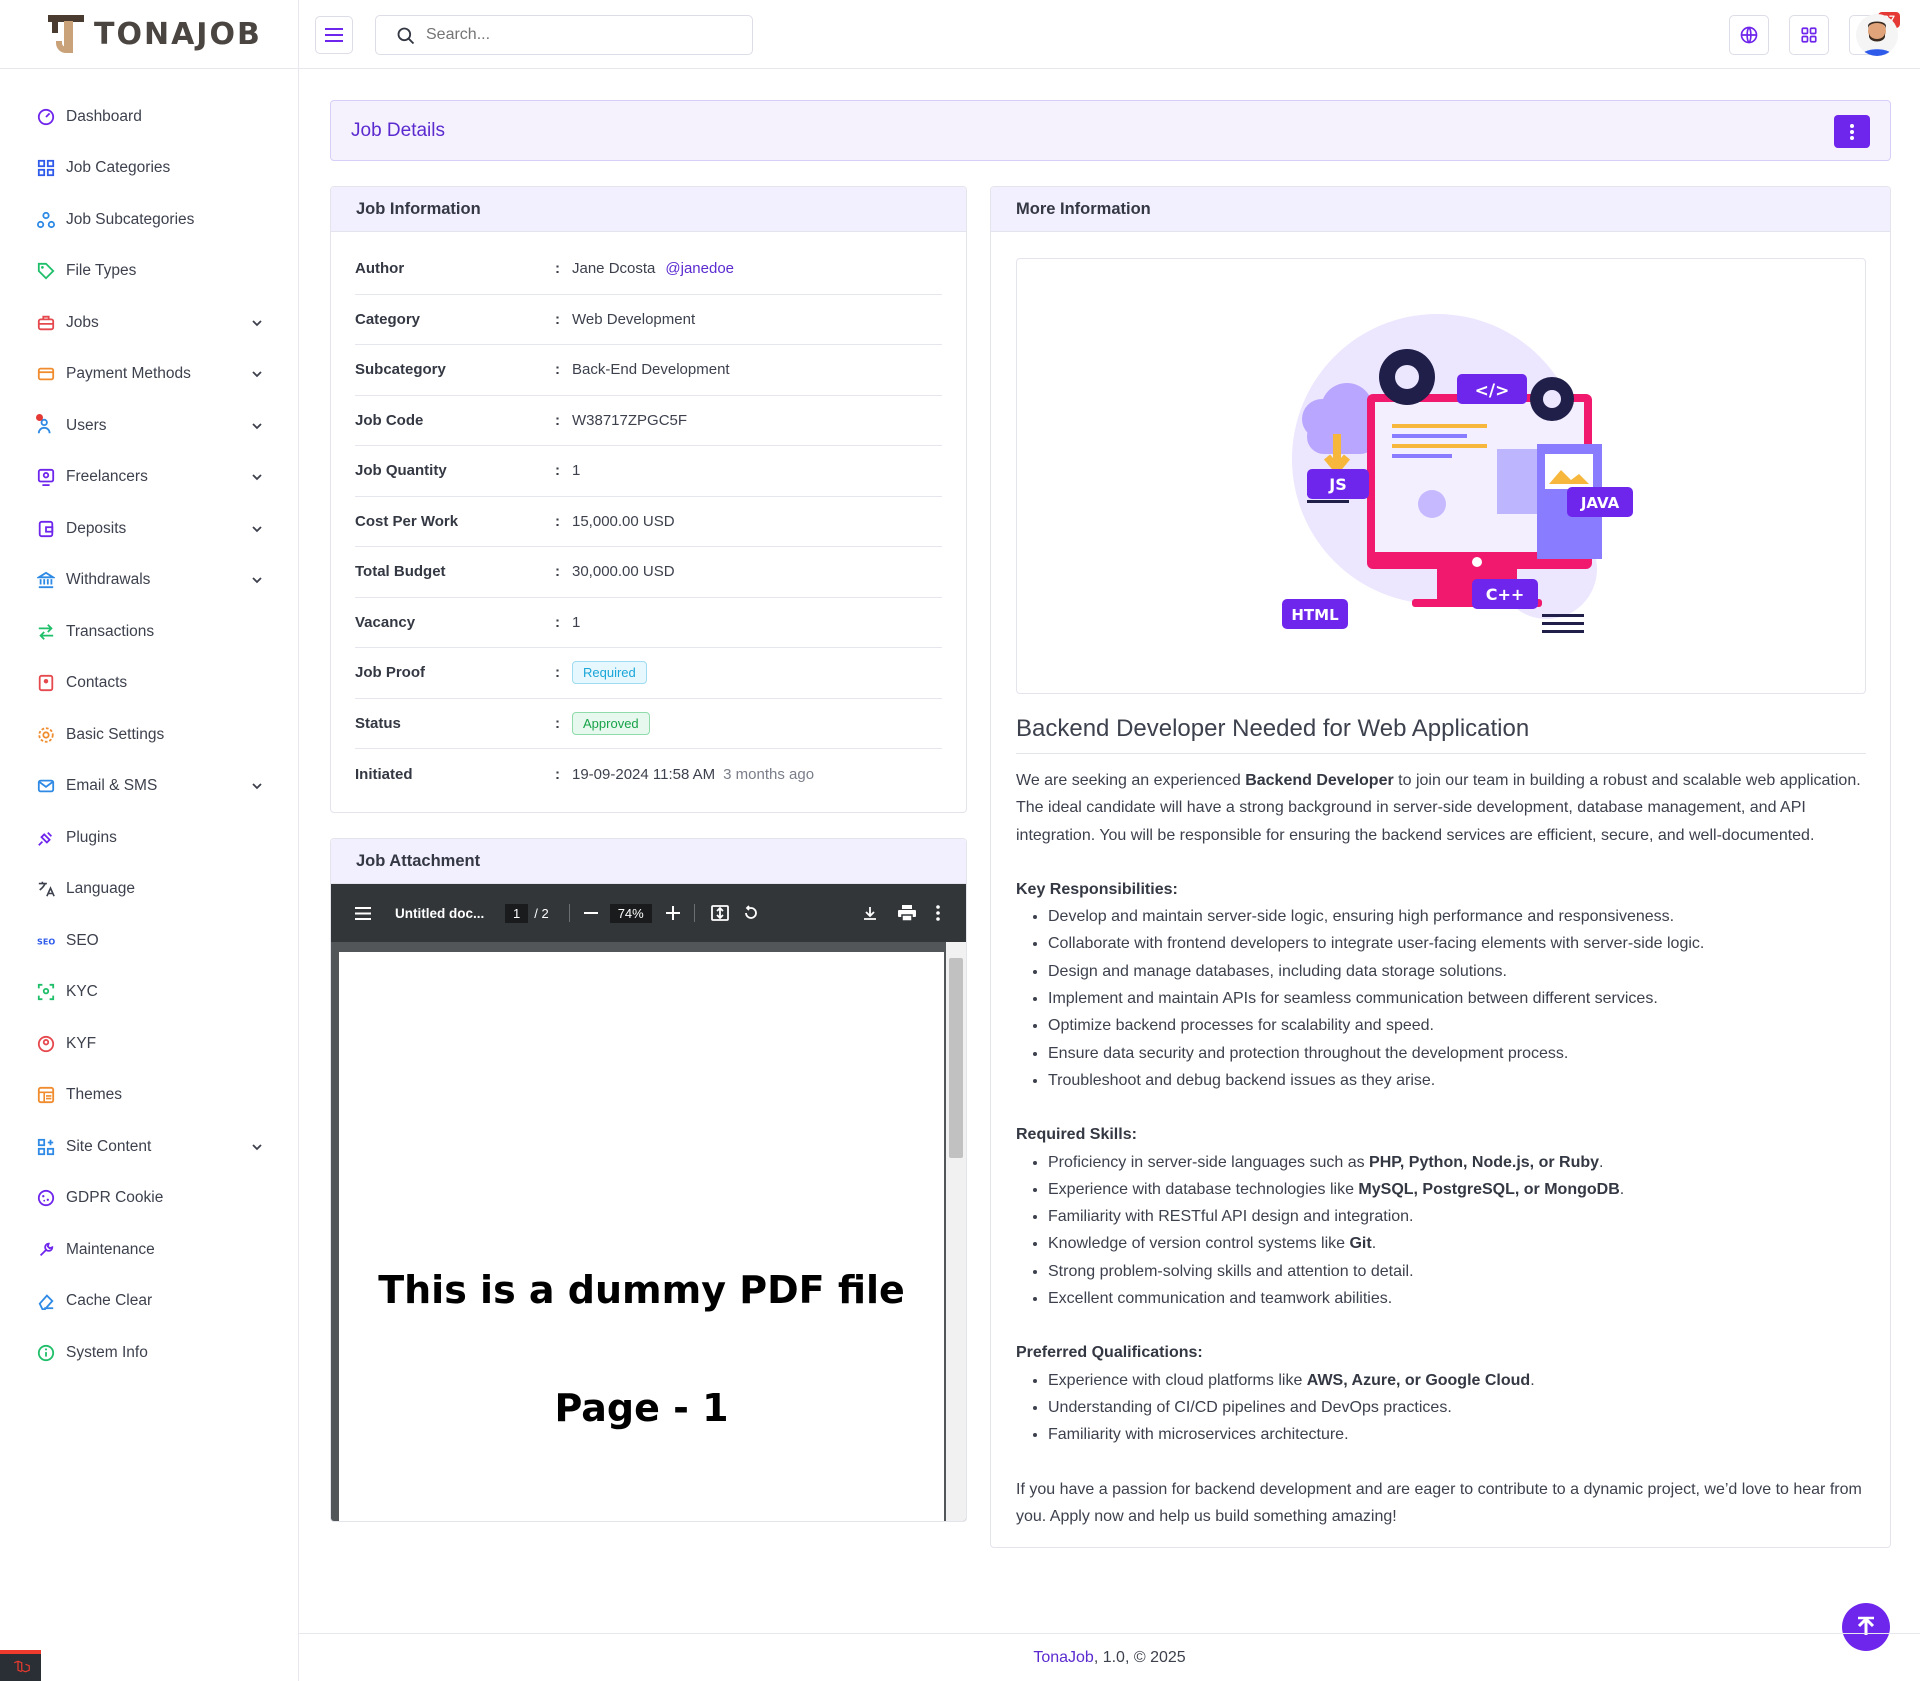  What do you see at coordinates (149, 272) in the screenshot?
I see `sidebar-item-file-types: File Types` at bounding box center [149, 272].